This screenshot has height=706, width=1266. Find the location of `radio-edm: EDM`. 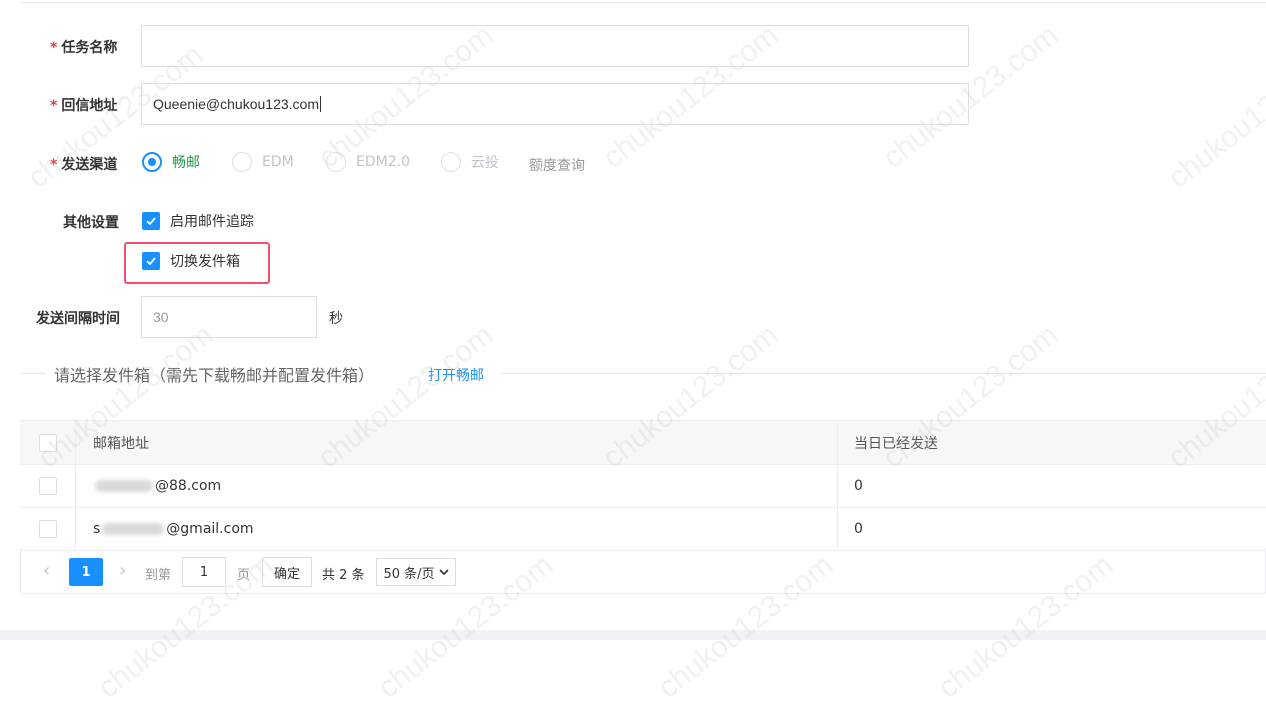

radio-edm: EDM is located at coordinates (263, 162).